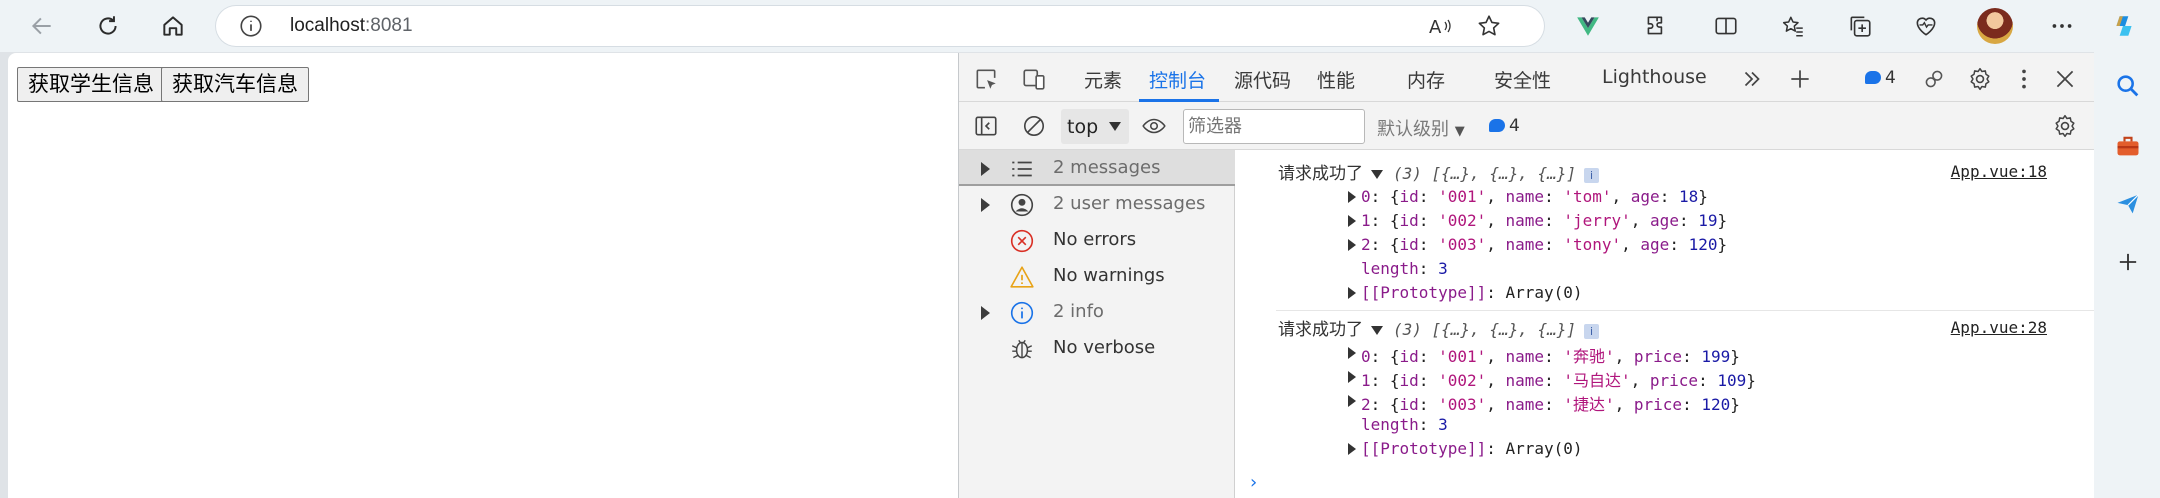 The height and width of the screenshot is (498, 2160). What do you see at coordinates (1022, 313) in the screenshot?
I see `info-icon` at bounding box center [1022, 313].